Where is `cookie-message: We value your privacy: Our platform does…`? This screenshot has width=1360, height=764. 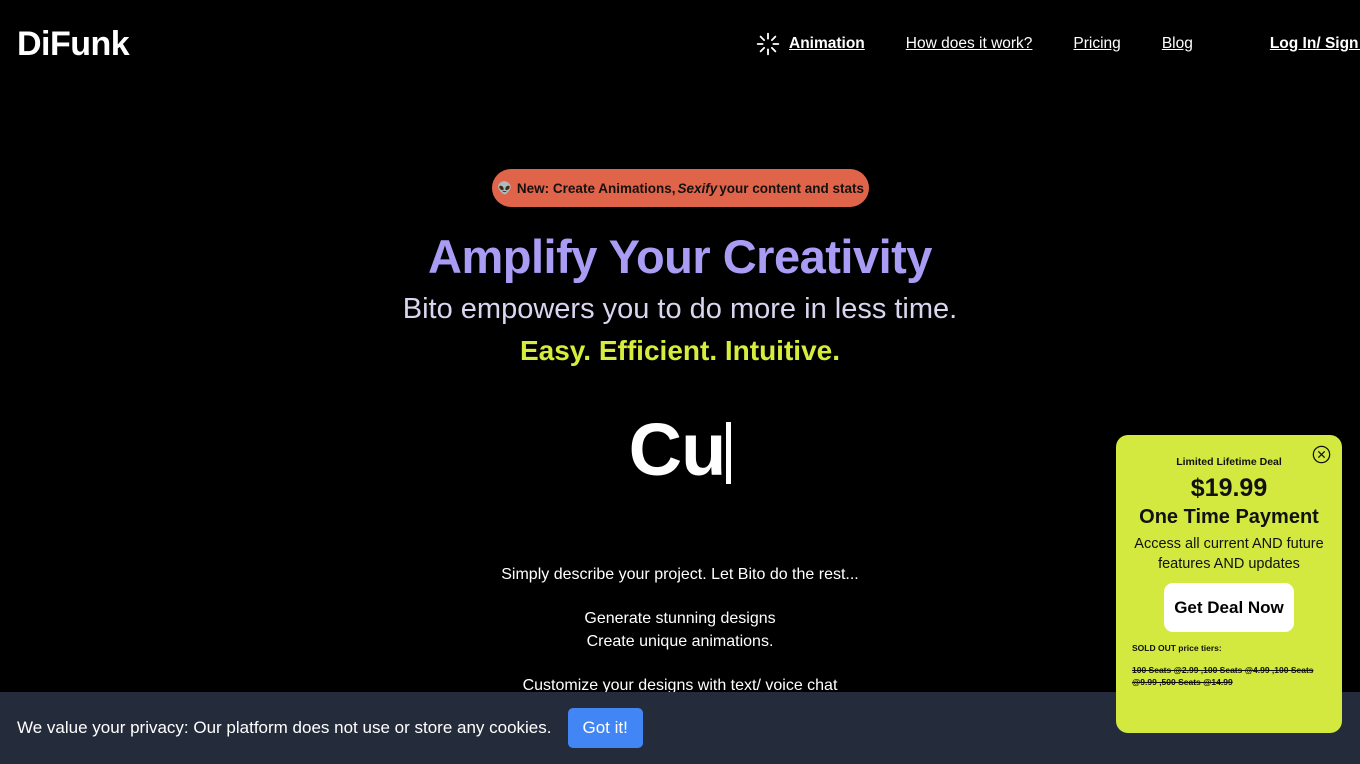
cookie-message: We value your privacy: Our platform does… is located at coordinates (284, 727).